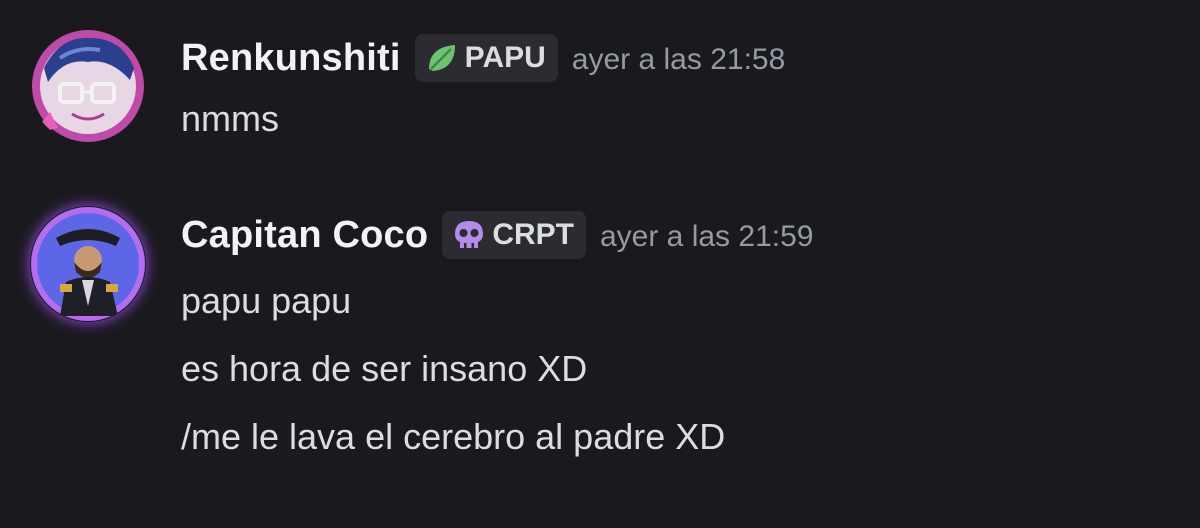 This screenshot has height=528, width=1200. I want to click on username: Renkunshiti, so click(291, 58).